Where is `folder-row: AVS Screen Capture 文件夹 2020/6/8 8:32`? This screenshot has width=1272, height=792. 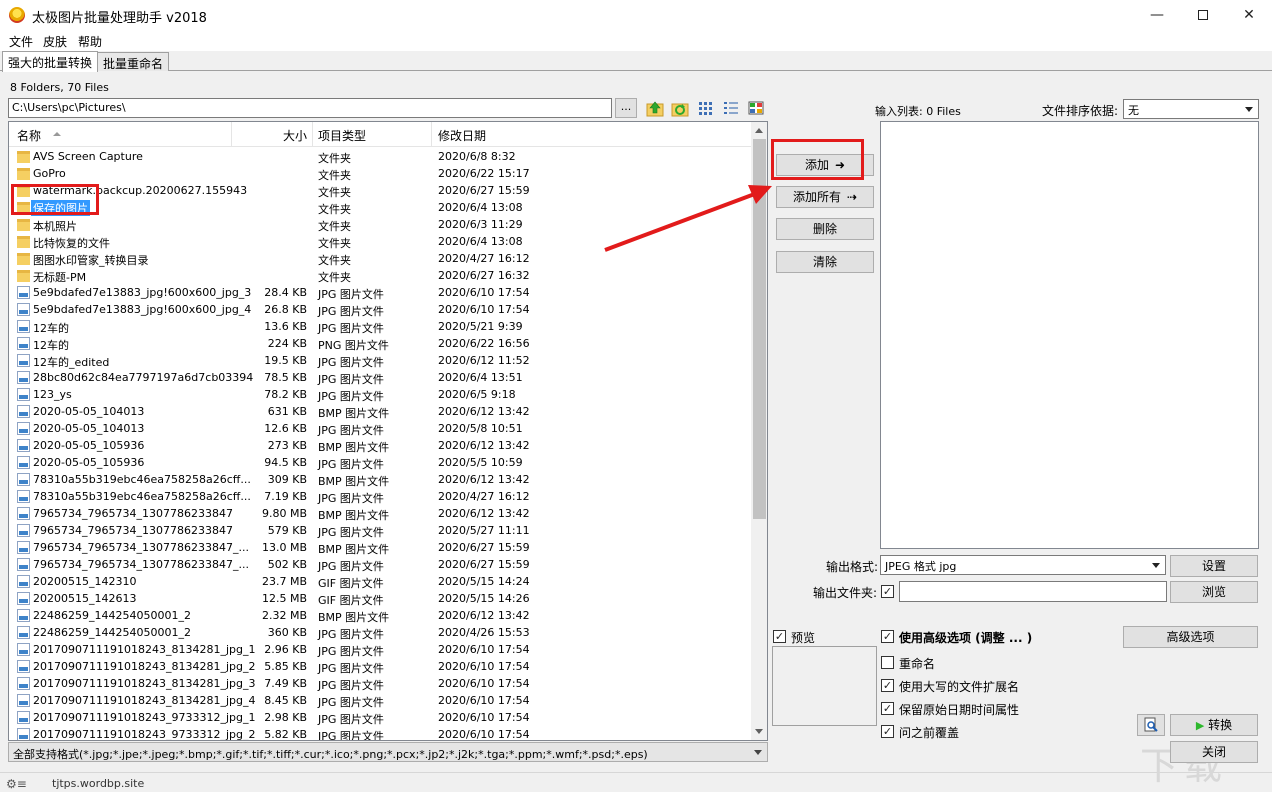 folder-row: AVS Screen Capture 文件夹 2020/6/8 8:32 is located at coordinates (380, 156).